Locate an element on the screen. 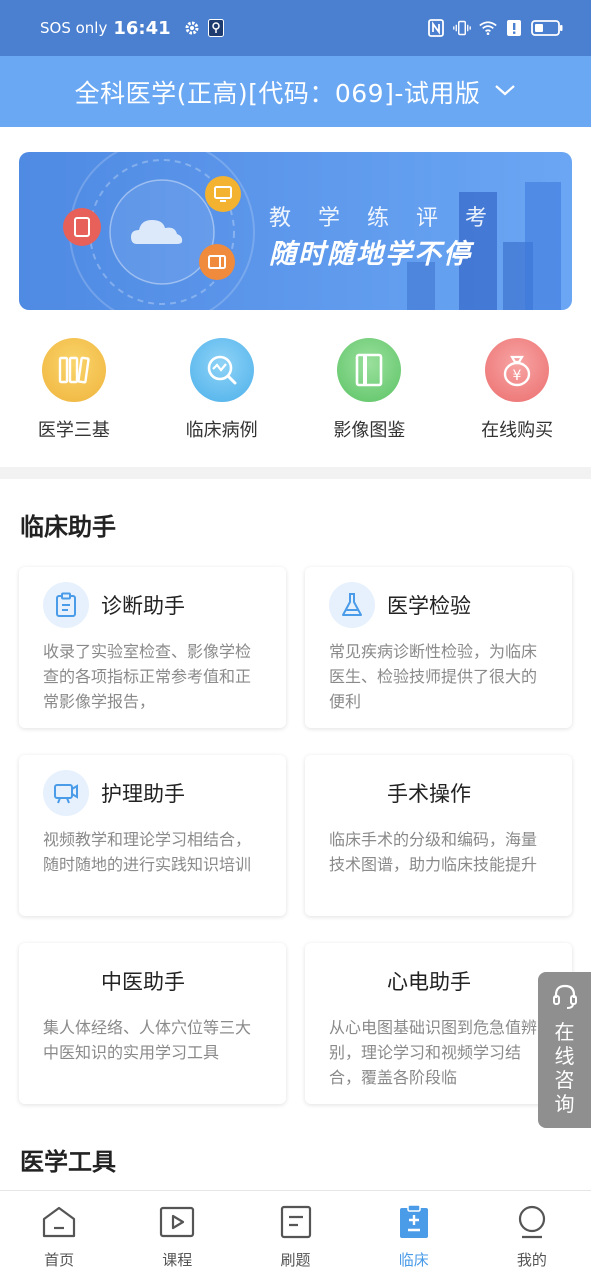  card-diagnosis-assistant: 诊断助手 收录了实验室检查、影像学检查的各项指标正常参考值和正常影像学报告， is located at coordinates (152, 647).